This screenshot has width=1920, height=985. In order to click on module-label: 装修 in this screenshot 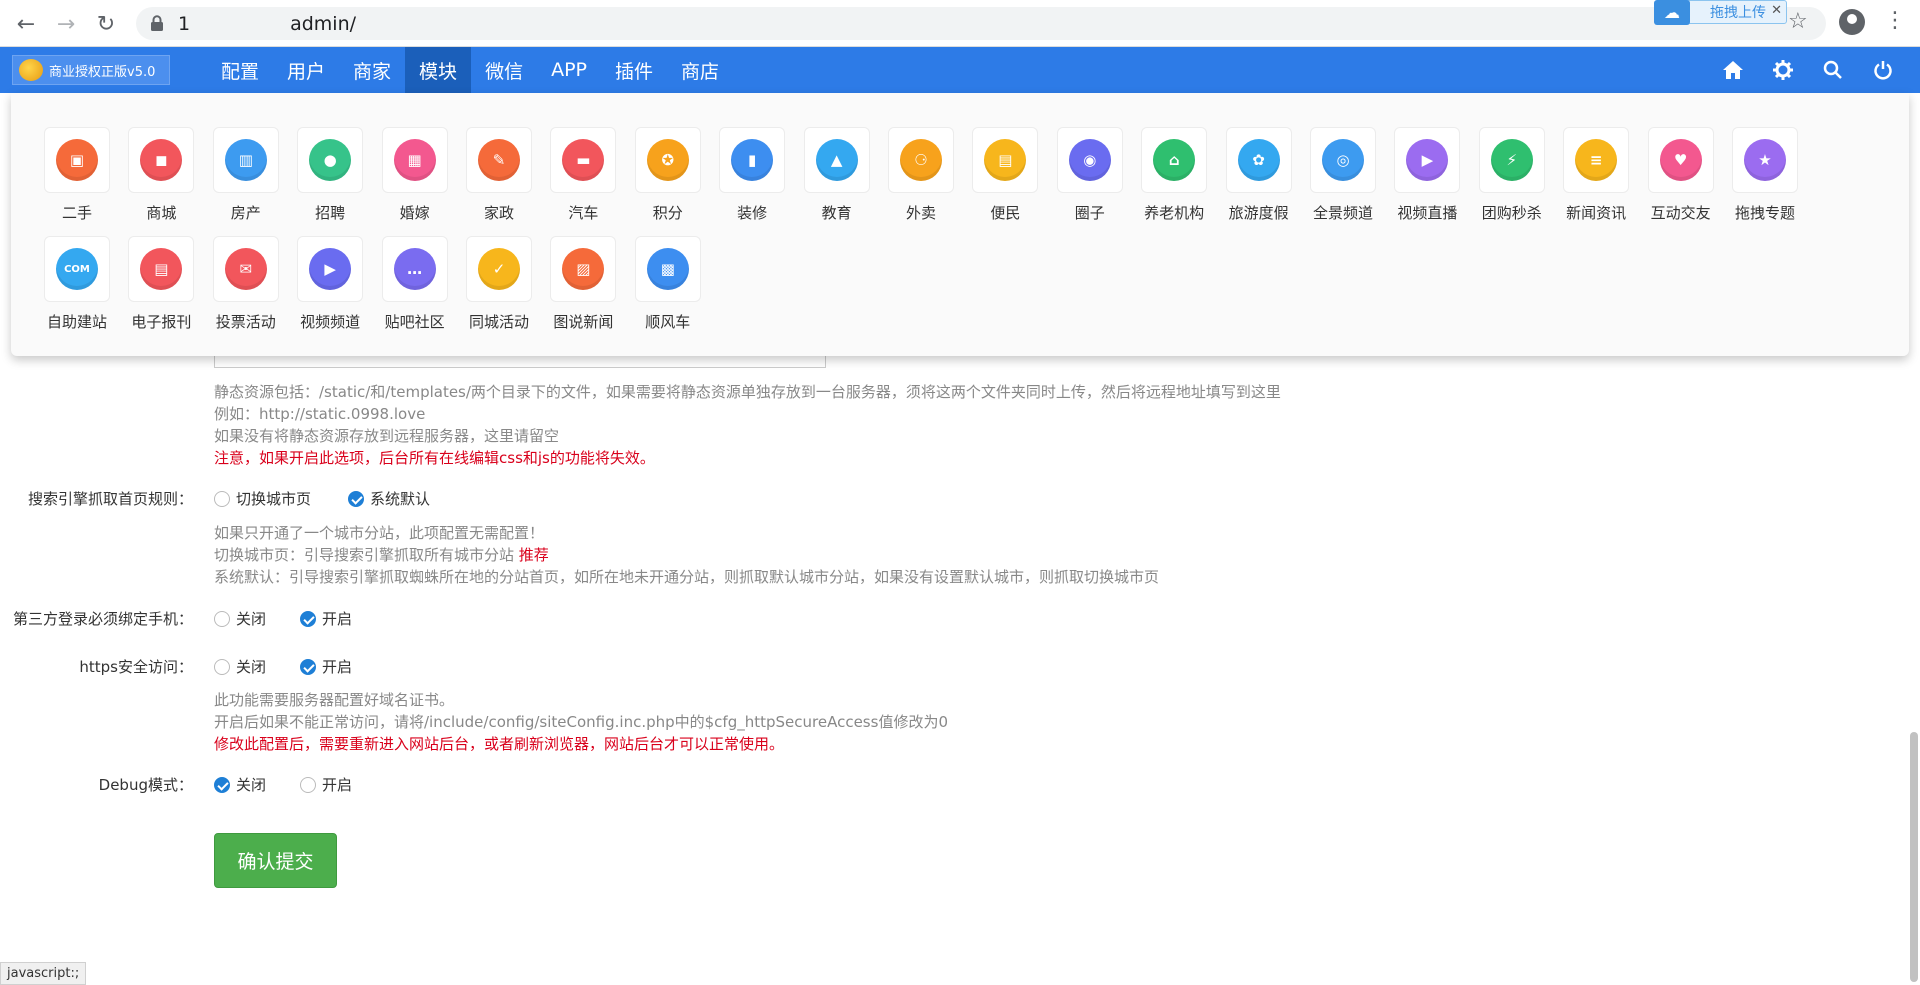, I will do `click(752, 213)`.